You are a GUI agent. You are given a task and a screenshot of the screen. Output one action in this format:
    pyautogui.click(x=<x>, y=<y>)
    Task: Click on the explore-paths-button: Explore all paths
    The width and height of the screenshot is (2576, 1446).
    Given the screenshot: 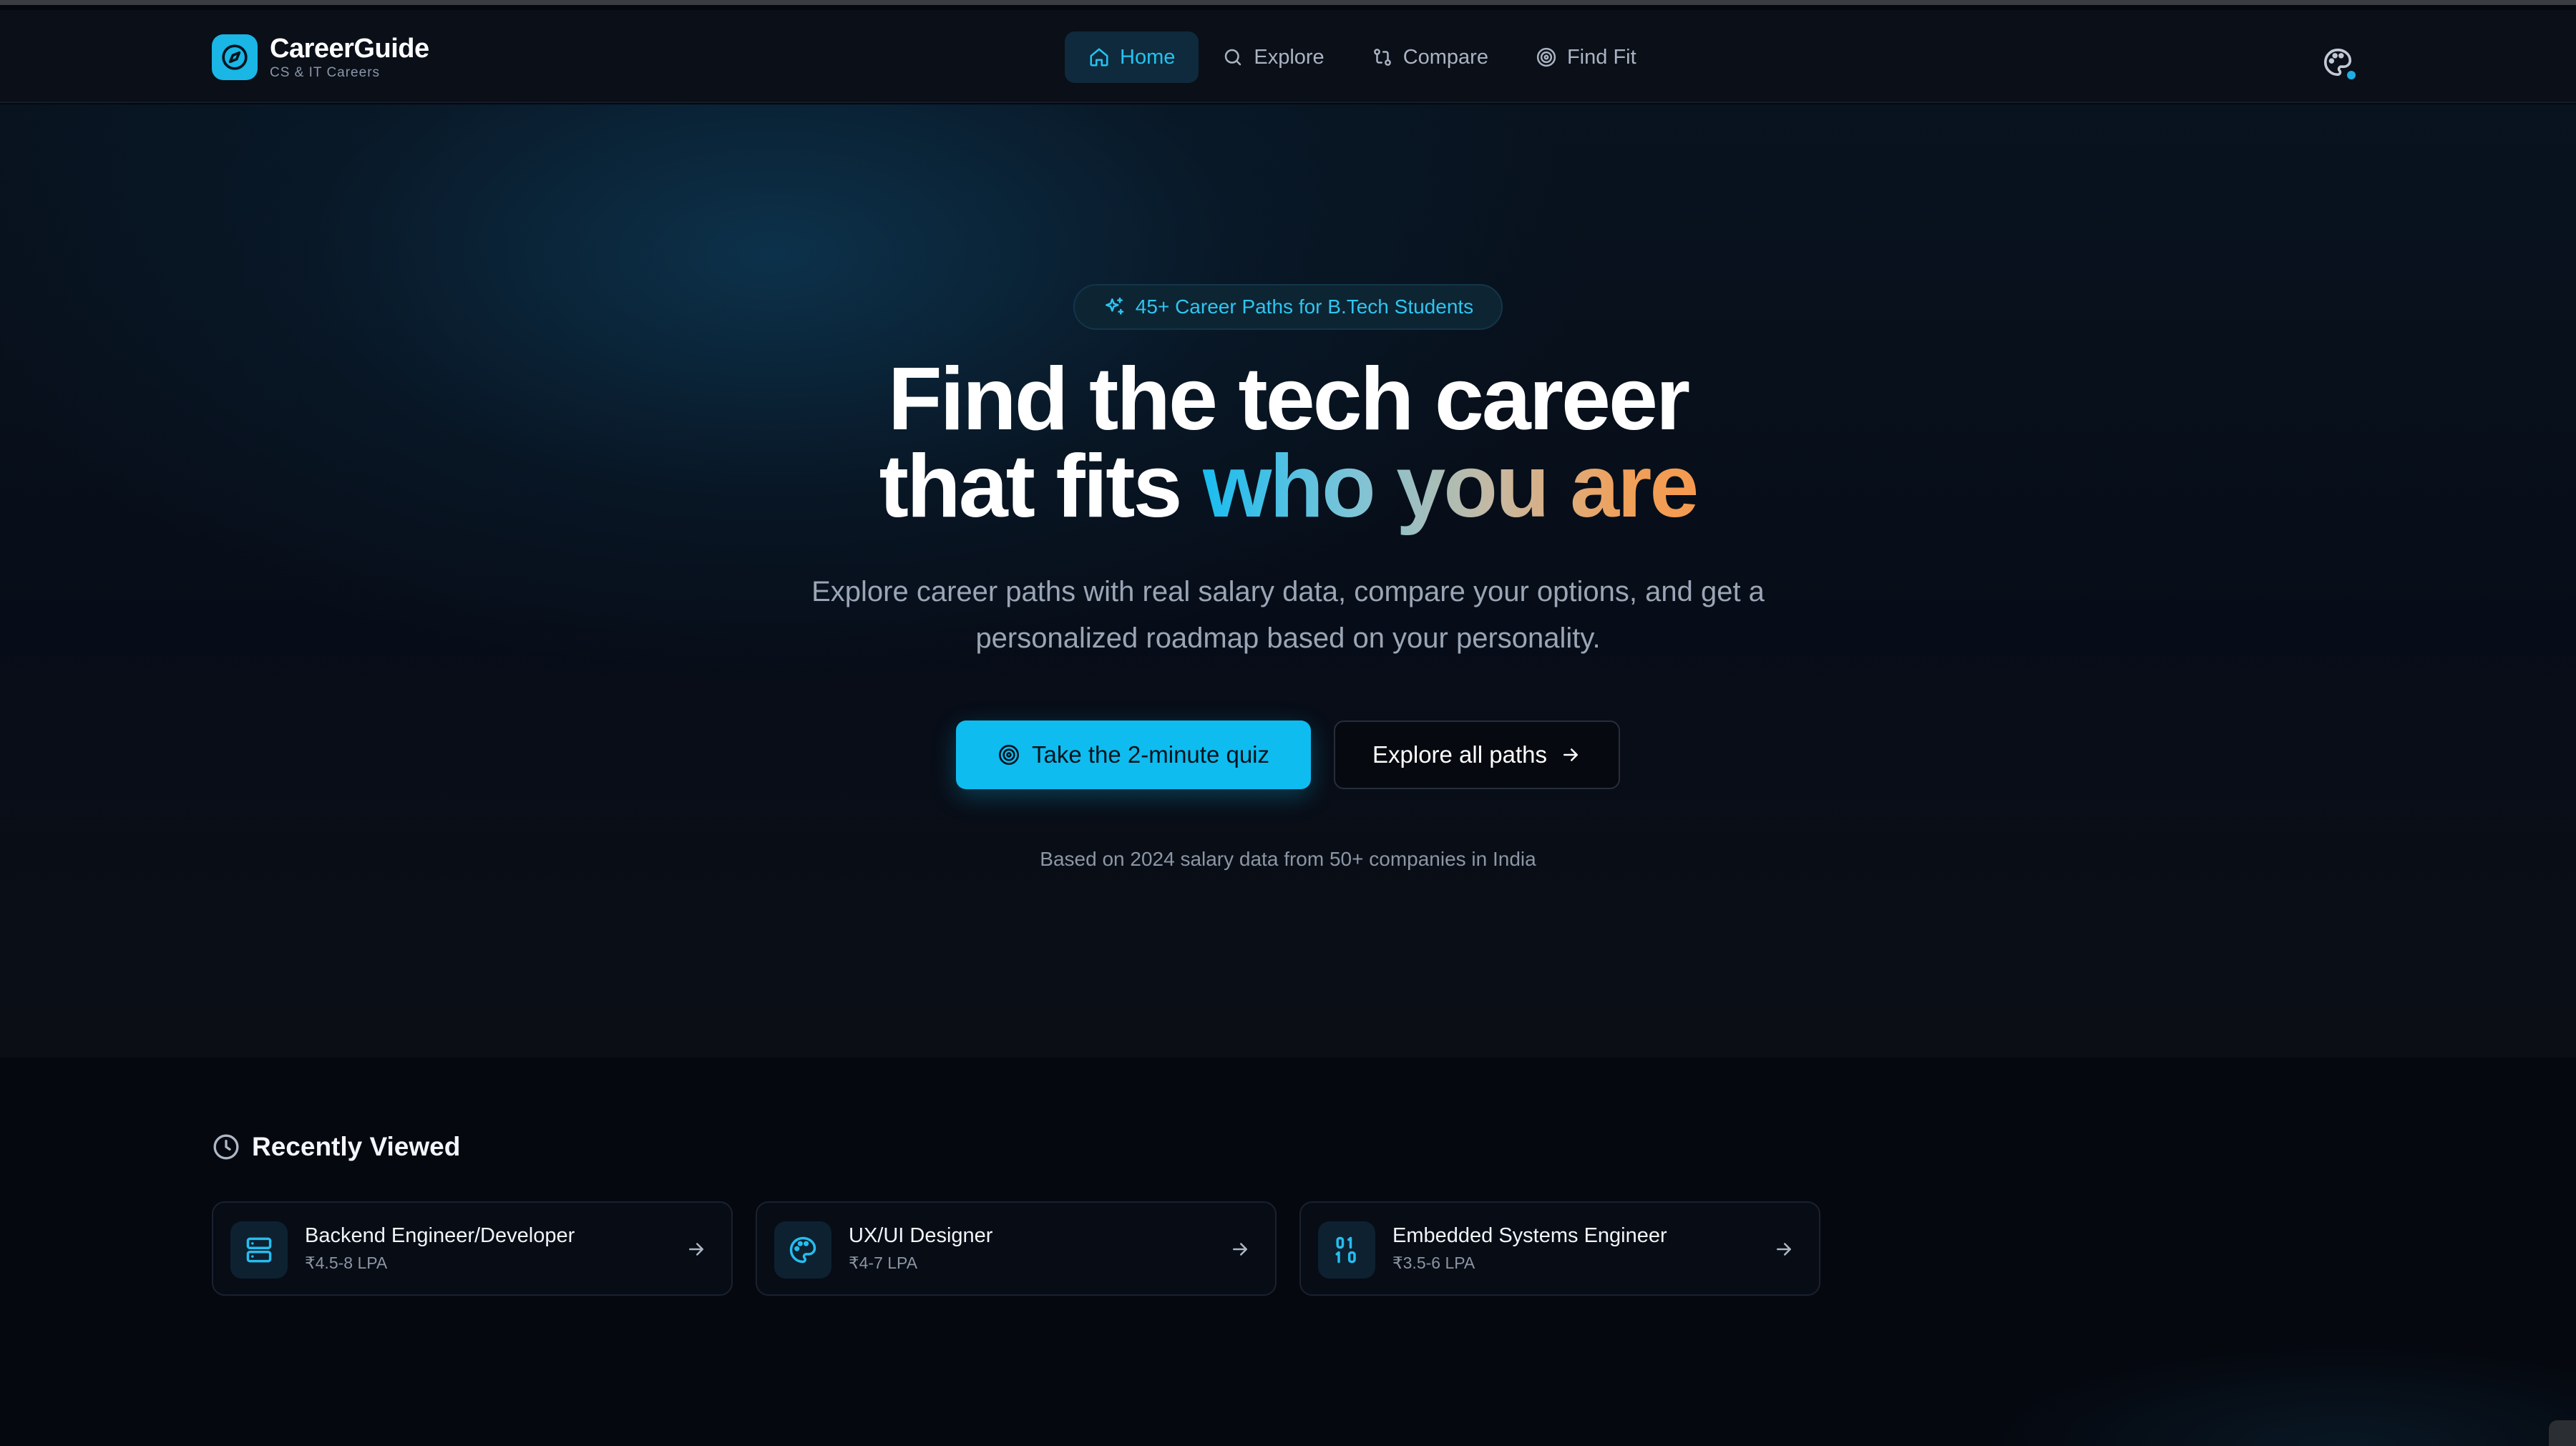 What is the action you would take?
    pyautogui.click(x=1477, y=754)
    